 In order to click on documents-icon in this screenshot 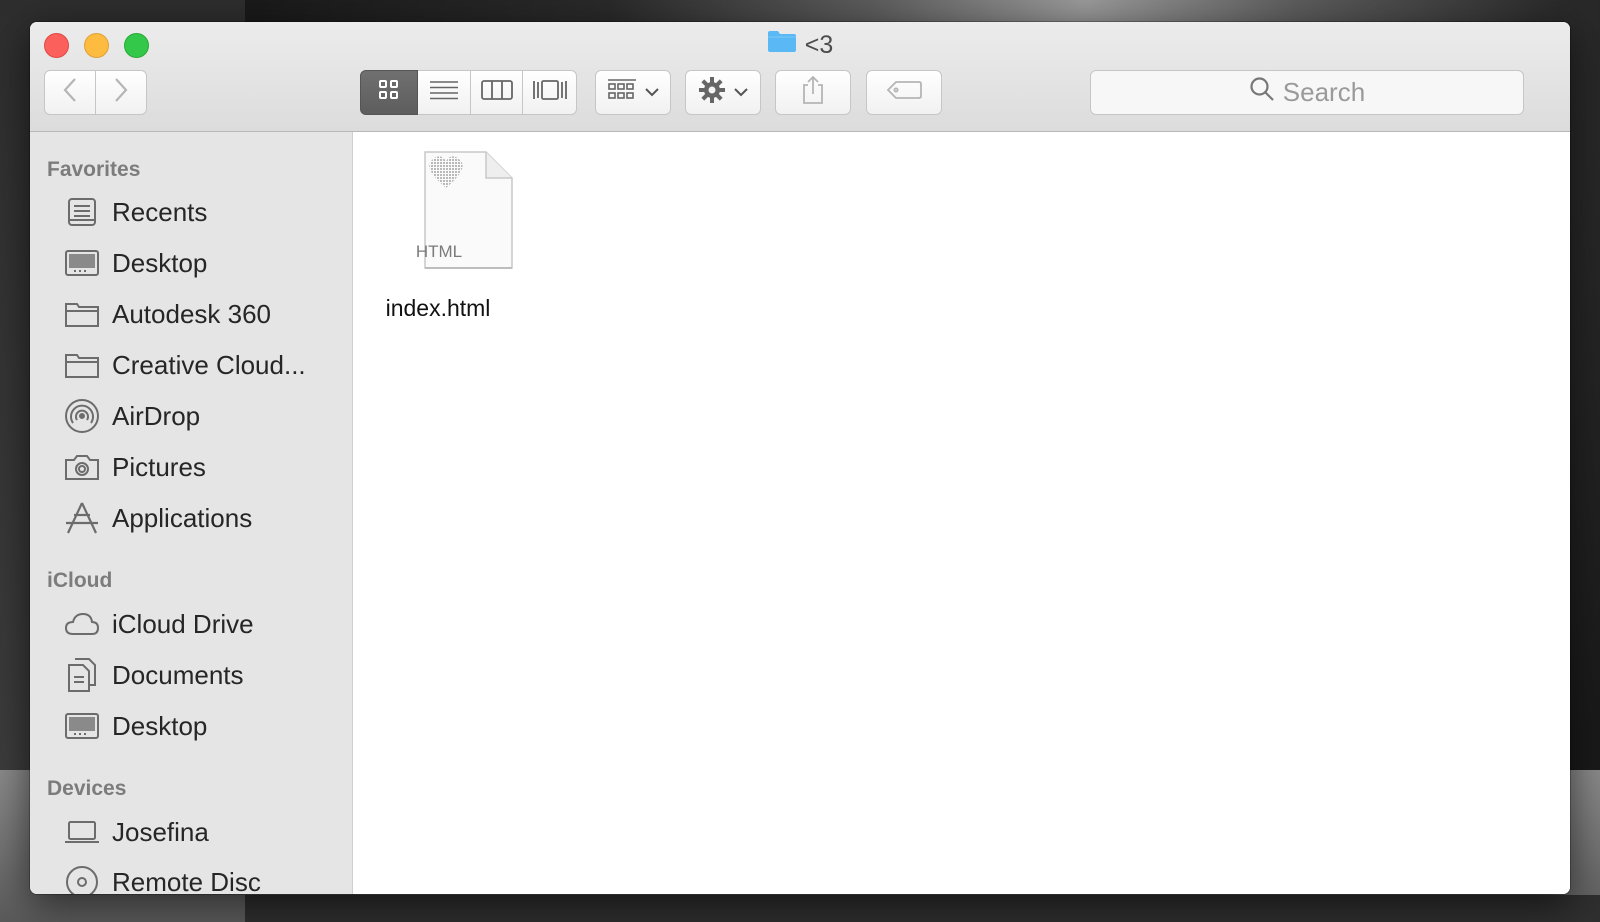, I will do `click(82, 675)`.